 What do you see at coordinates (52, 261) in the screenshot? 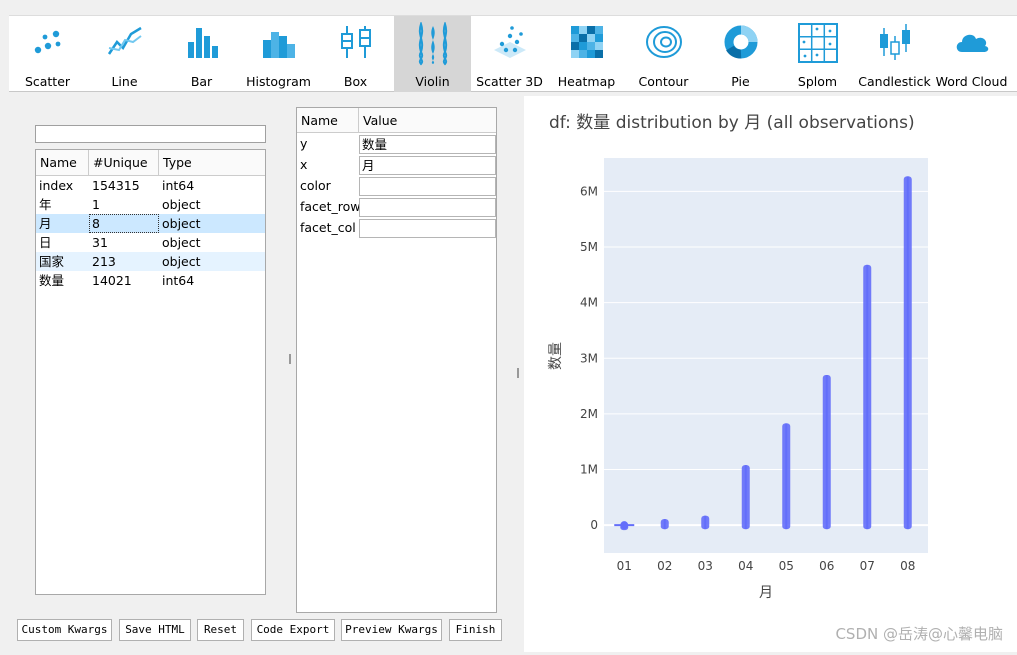
I see `cell-name: 国家` at bounding box center [52, 261].